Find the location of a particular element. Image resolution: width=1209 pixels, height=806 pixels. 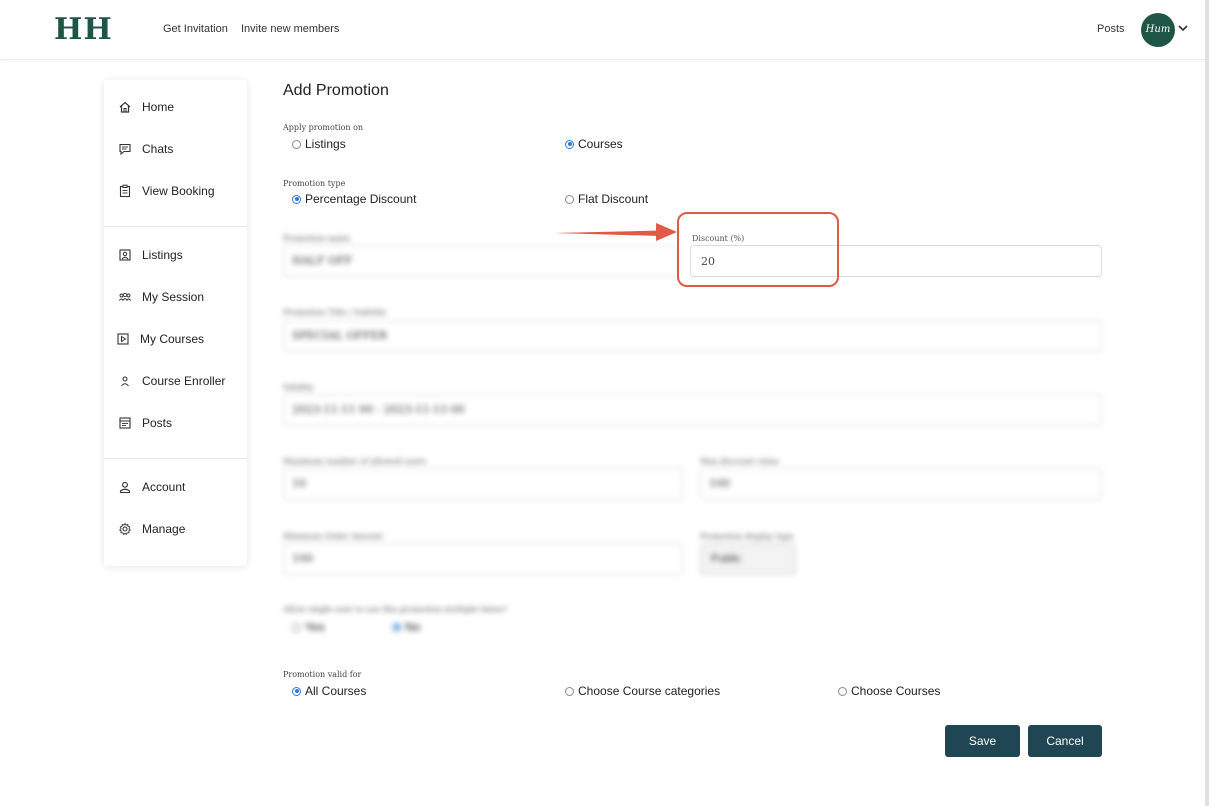

radio-label: Courses is located at coordinates (600, 144).